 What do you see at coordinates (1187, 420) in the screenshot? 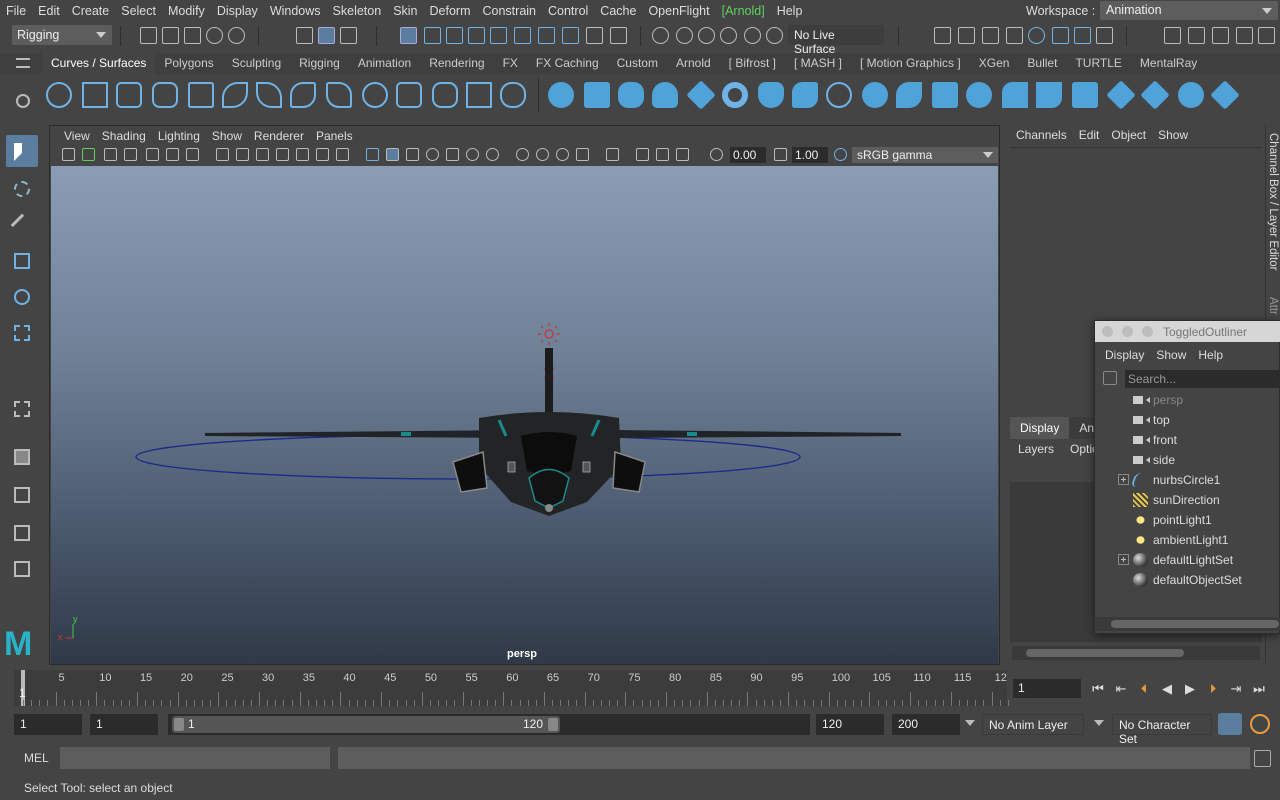
I see `outliner-item-top: top` at bounding box center [1187, 420].